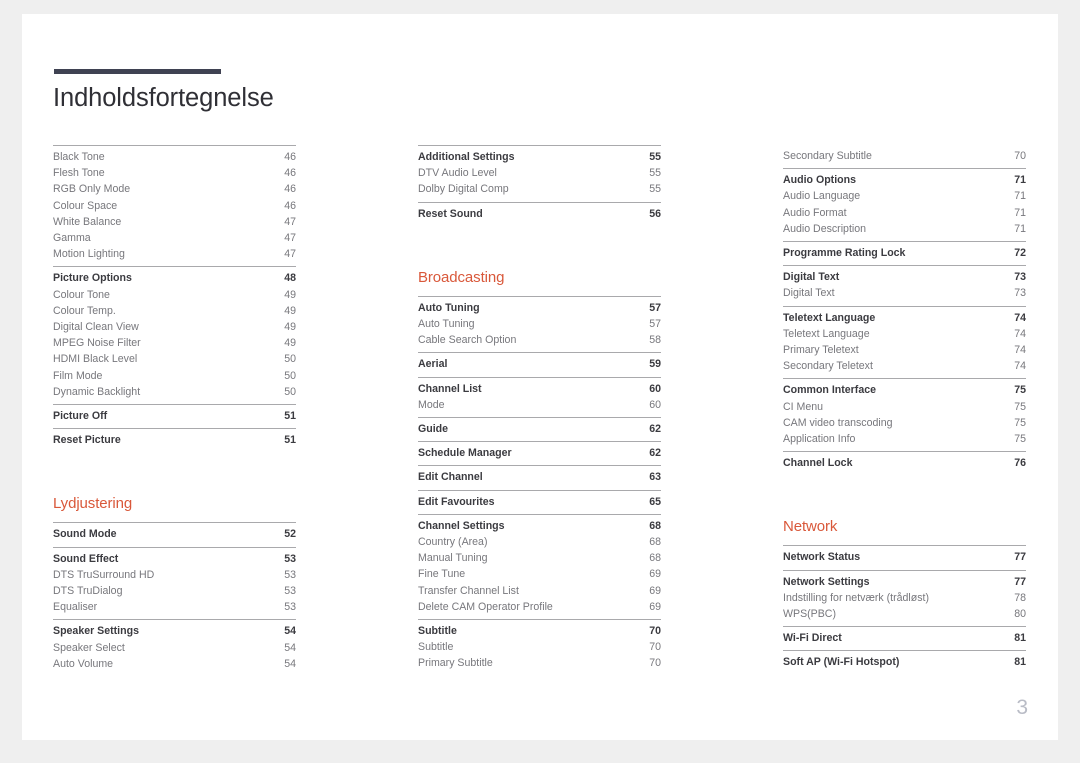  I want to click on toc-entry-sub: Mode 60, so click(539, 405).